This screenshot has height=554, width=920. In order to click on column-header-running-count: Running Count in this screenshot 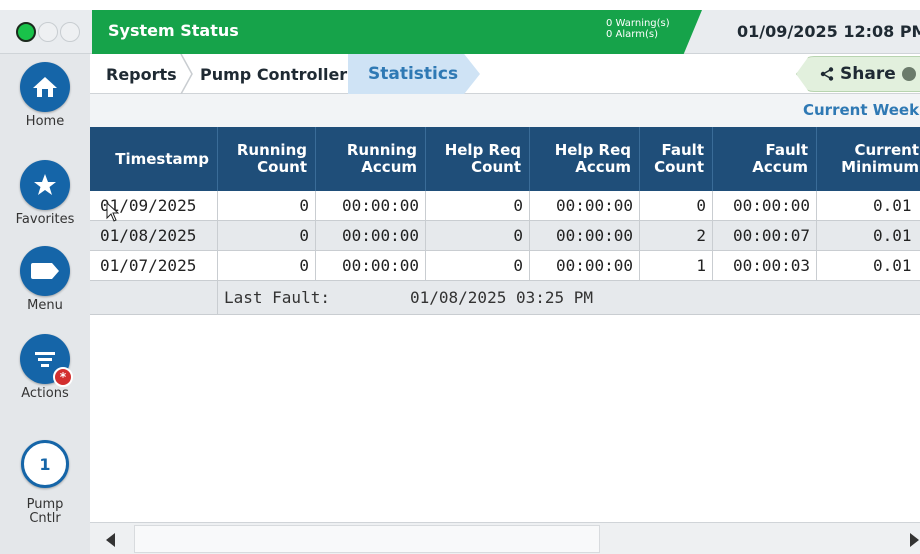, I will do `click(267, 159)`.